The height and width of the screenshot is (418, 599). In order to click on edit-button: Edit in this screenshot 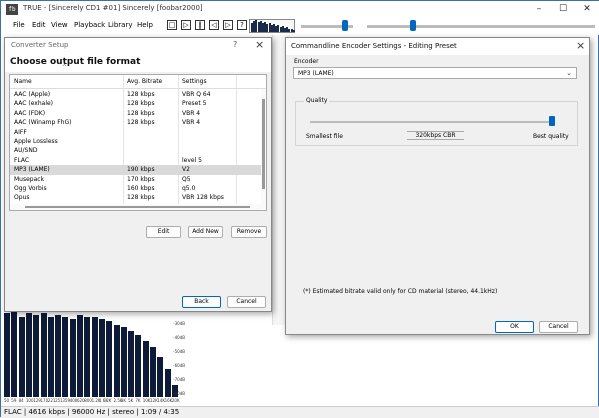, I will do `click(163, 232)`.